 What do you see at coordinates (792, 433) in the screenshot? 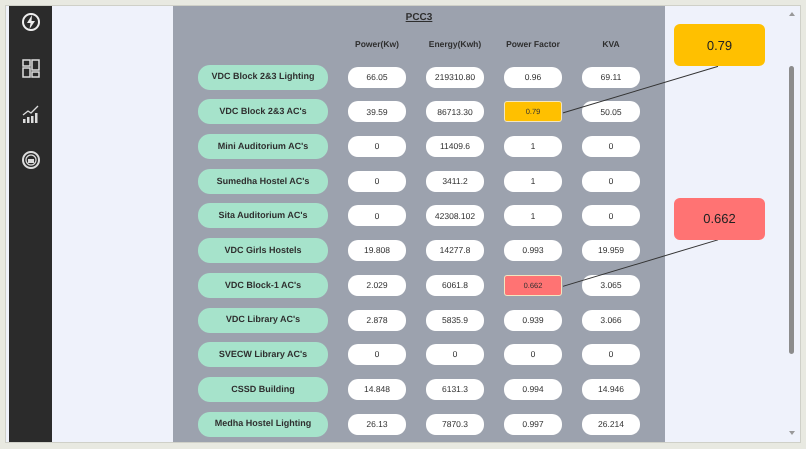
I see `scroll-down-icon` at bounding box center [792, 433].